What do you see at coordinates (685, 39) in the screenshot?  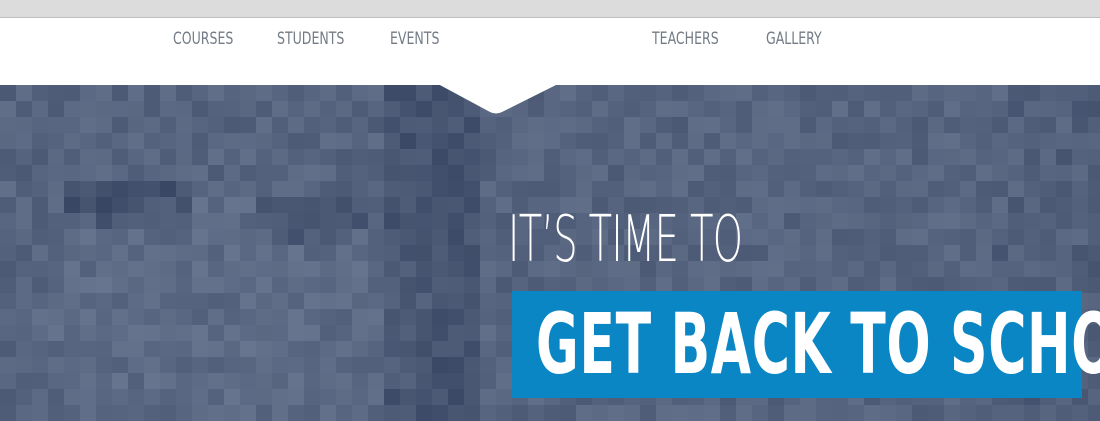 I see `nav-item-teachers: TEACHERS` at bounding box center [685, 39].